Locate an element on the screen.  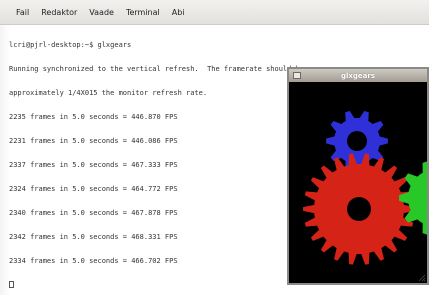
terminal-menubar: Fail Redaktor Vaade Terminal Abi is located at coordinates (214, 12).